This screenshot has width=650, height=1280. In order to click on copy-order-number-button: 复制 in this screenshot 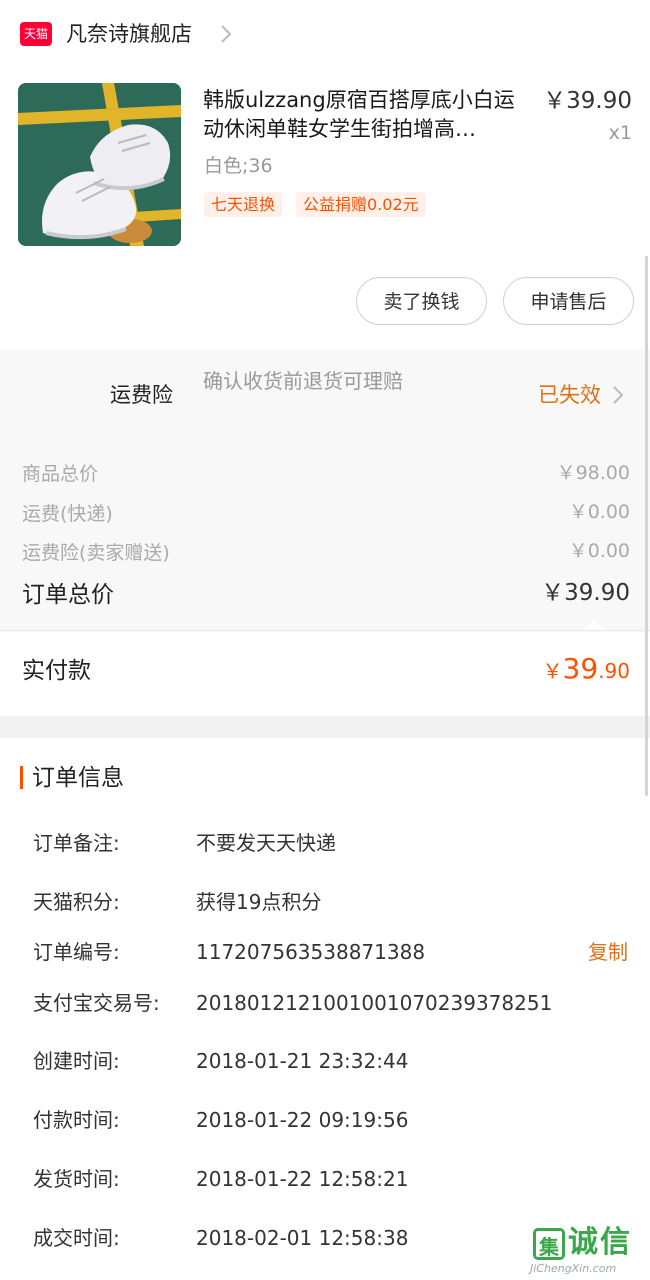, I will do `click(608, 952)`.